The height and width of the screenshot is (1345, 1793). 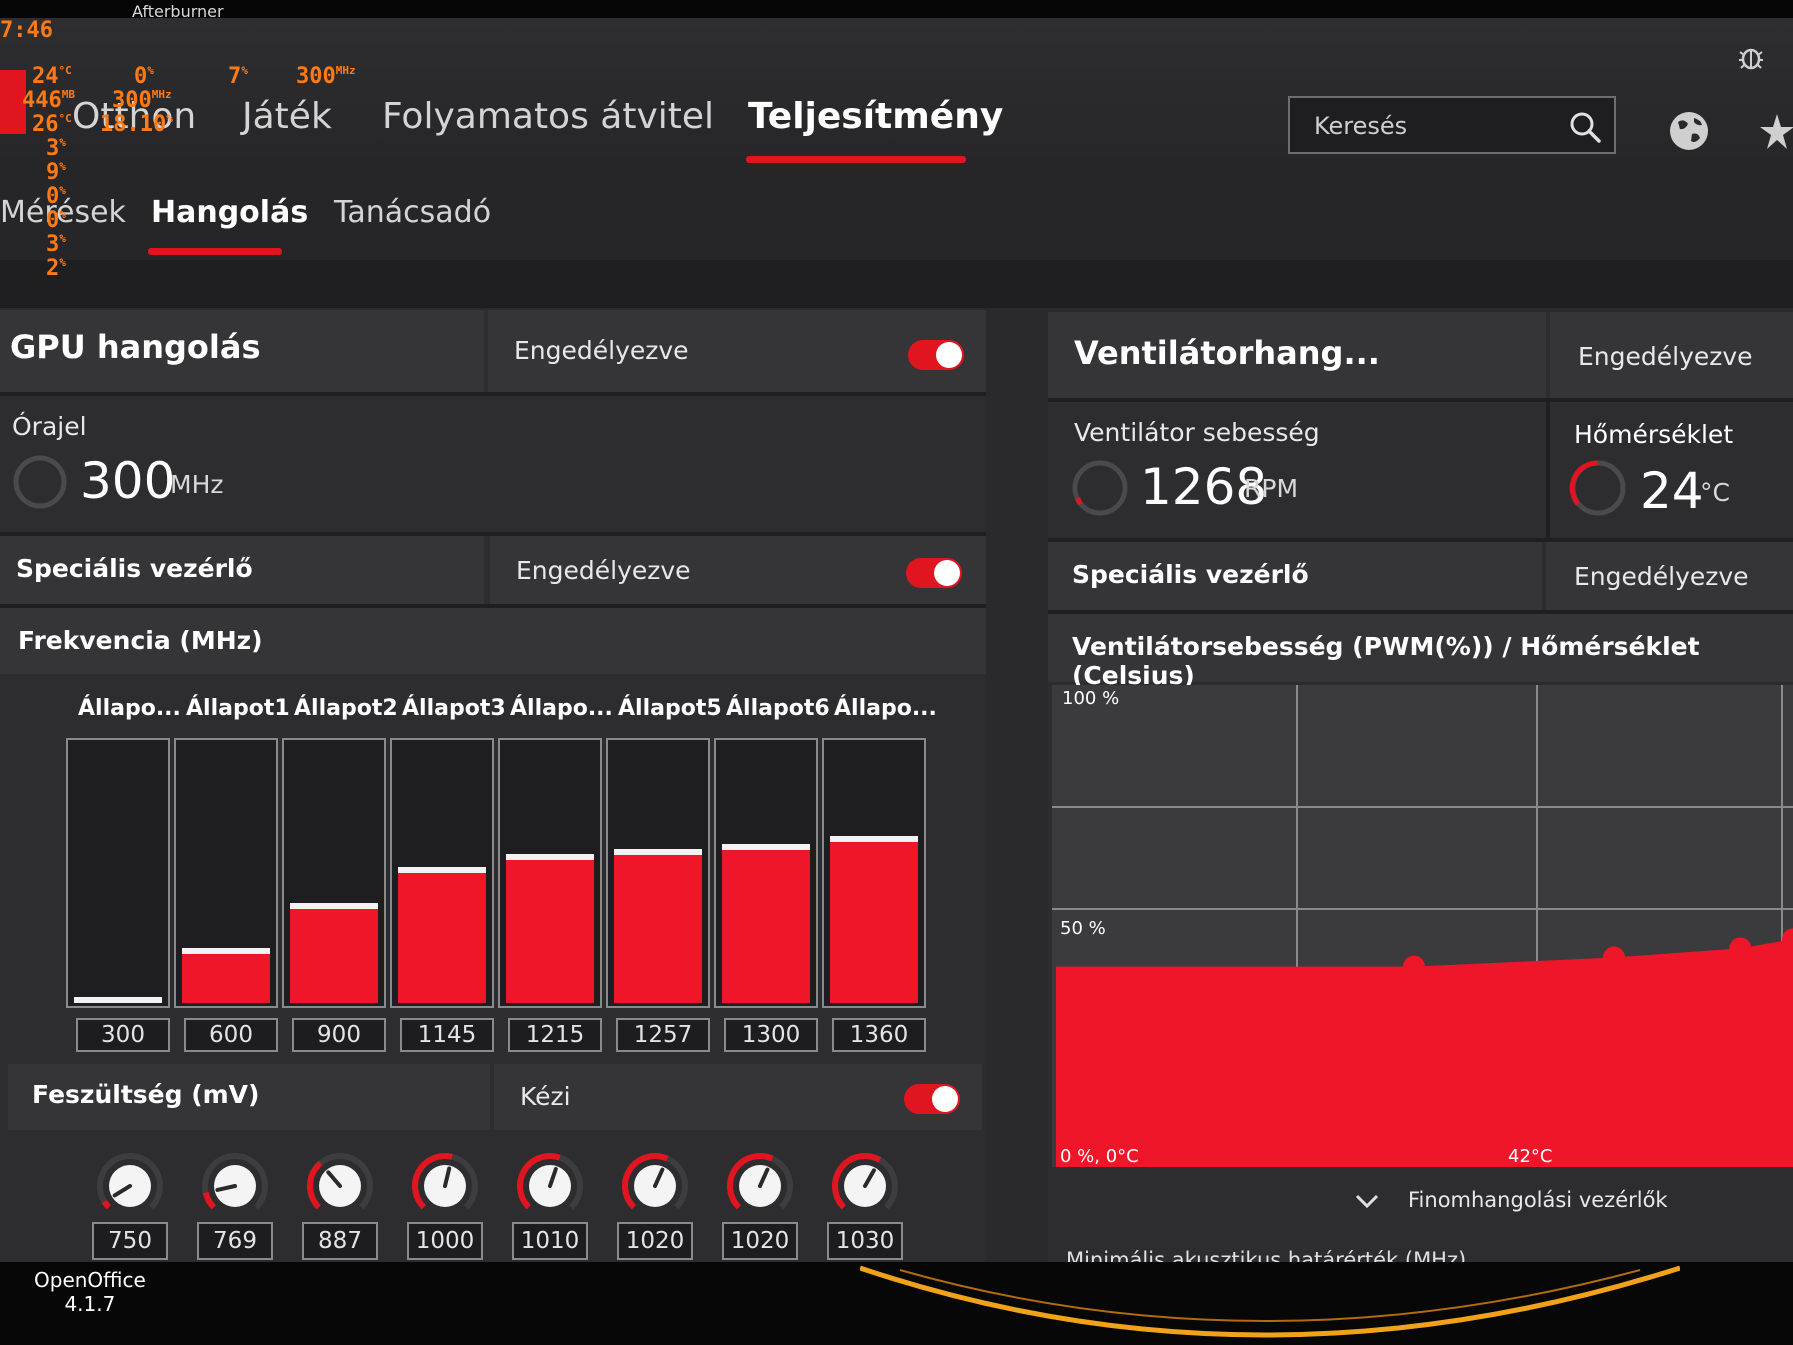 I want to click on nav-item-streaming: Folyamatos átvitel, so click(x=548, y=116).